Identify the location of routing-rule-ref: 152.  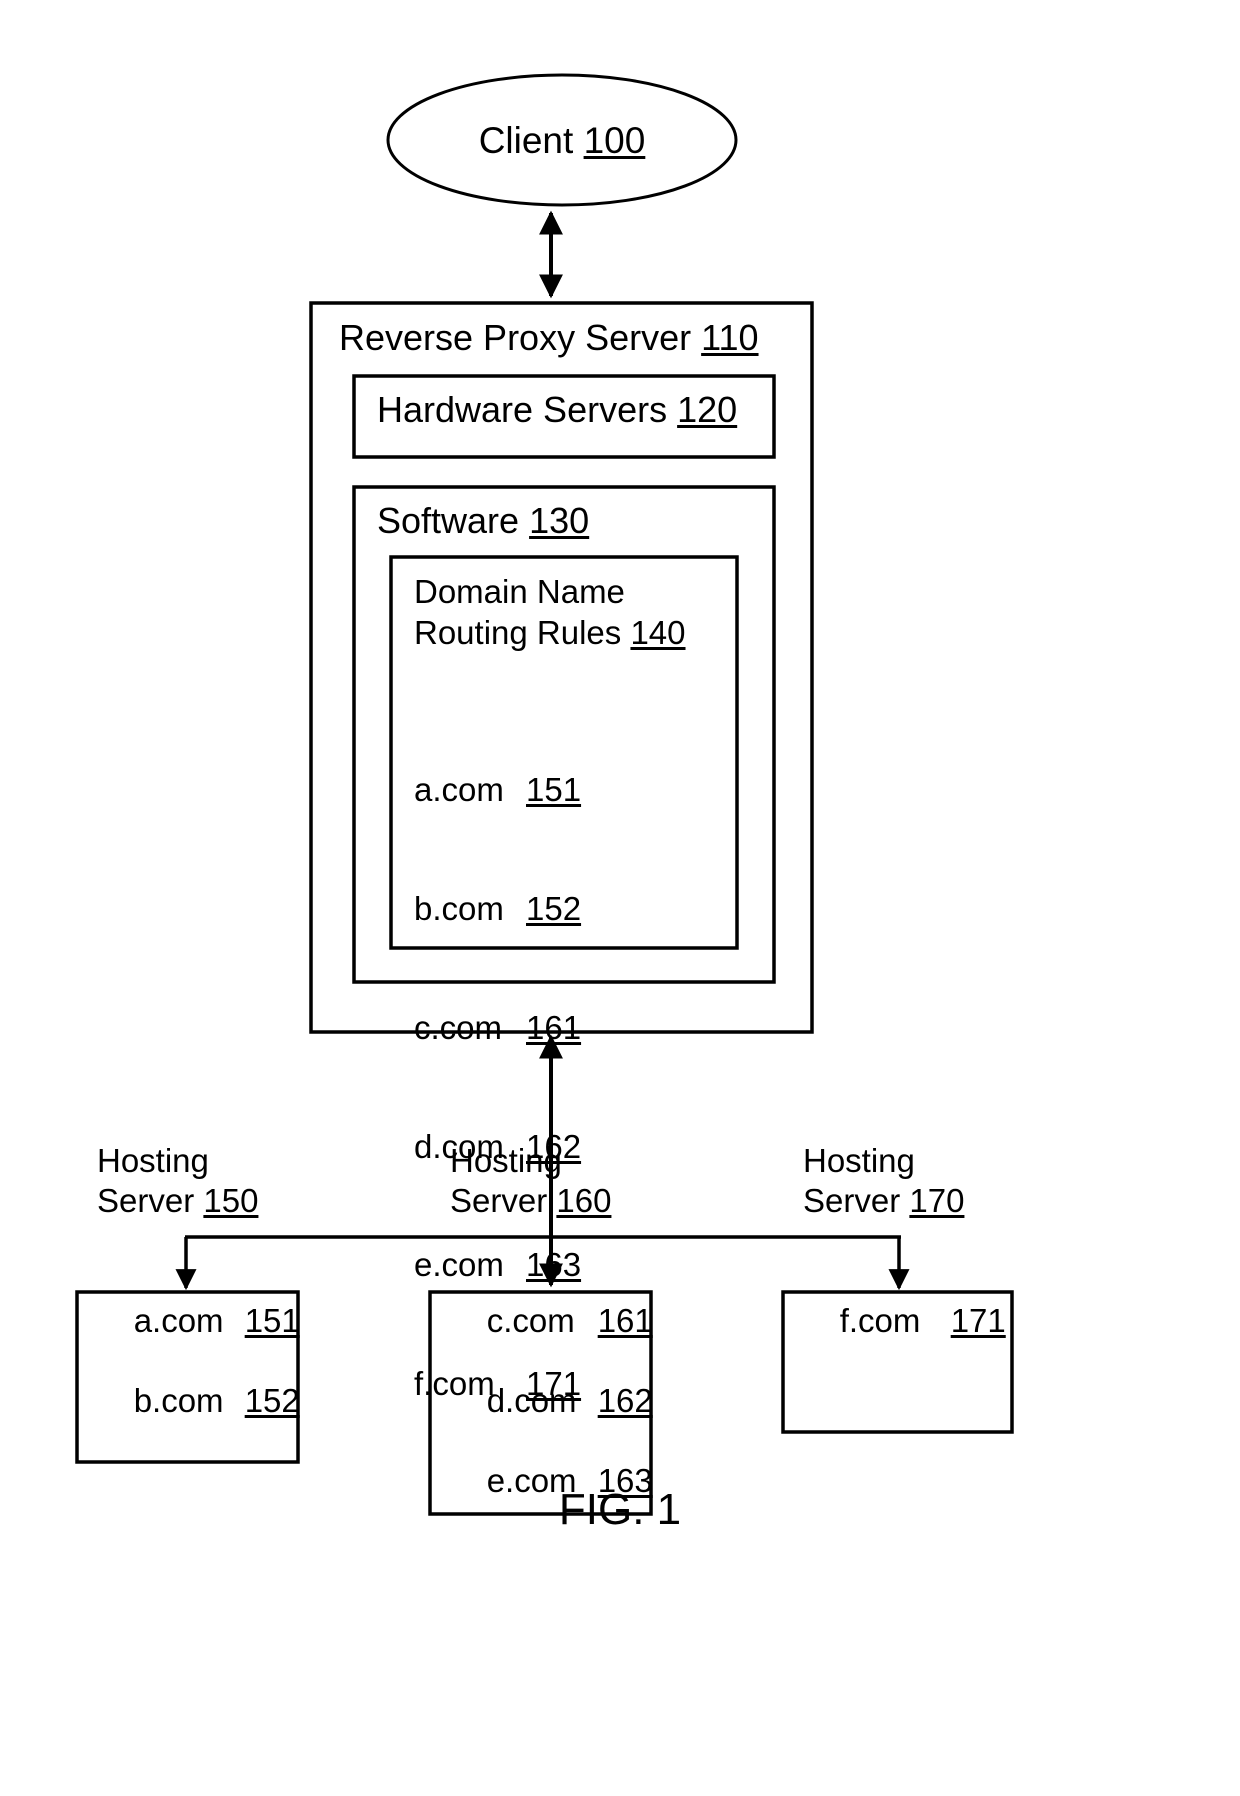
(554, 908).